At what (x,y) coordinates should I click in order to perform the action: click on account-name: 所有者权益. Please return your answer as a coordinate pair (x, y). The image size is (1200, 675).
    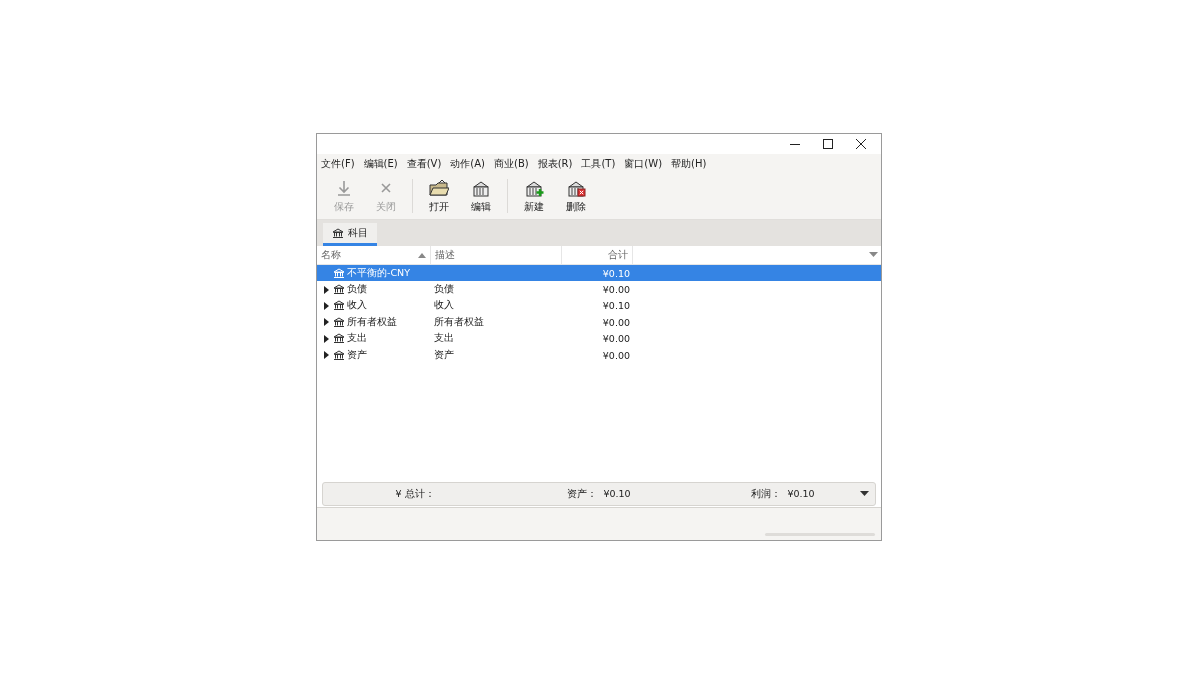
    Looking at the image, I should click on (372, 322).